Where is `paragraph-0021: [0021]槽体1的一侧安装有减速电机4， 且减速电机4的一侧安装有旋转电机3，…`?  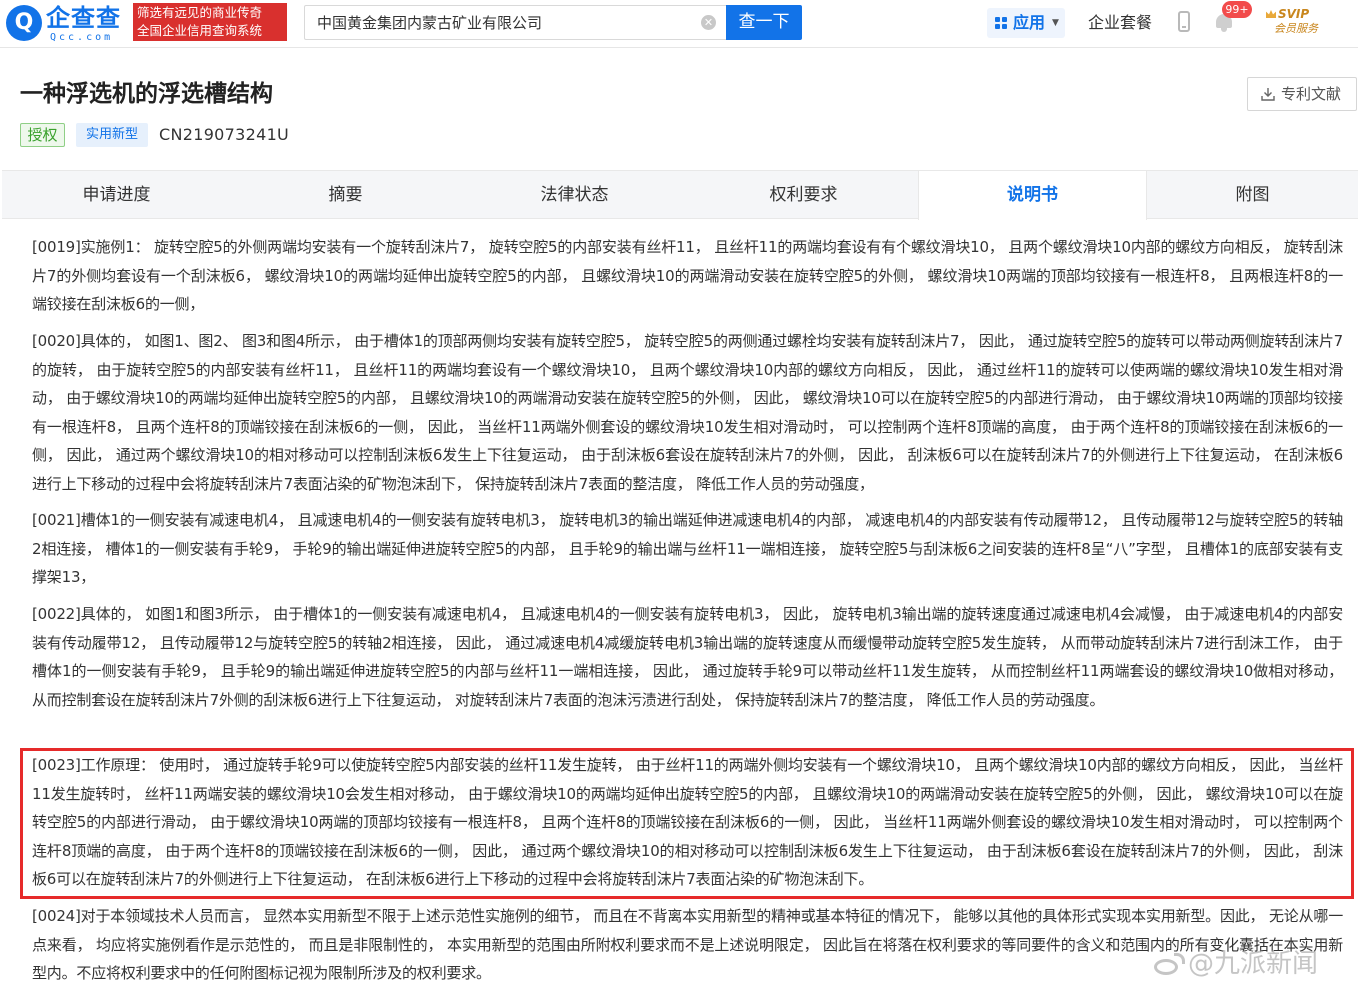 paragraph-0021: [0021]槽体1的一侧安装有减速电机4， 且减速电机4的一侧安装有旋转电机3，… is located at coordinates (687, 548).